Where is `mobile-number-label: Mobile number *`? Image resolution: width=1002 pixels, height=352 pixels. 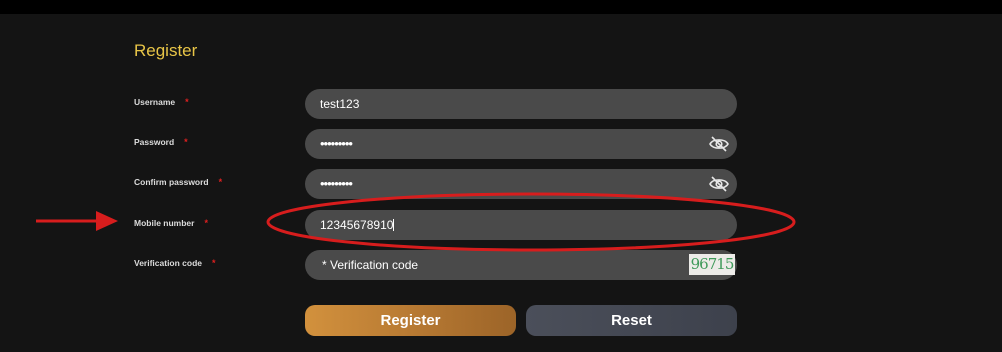 mobile-number-label: Mobile number * is located at coordinates (171, 223).